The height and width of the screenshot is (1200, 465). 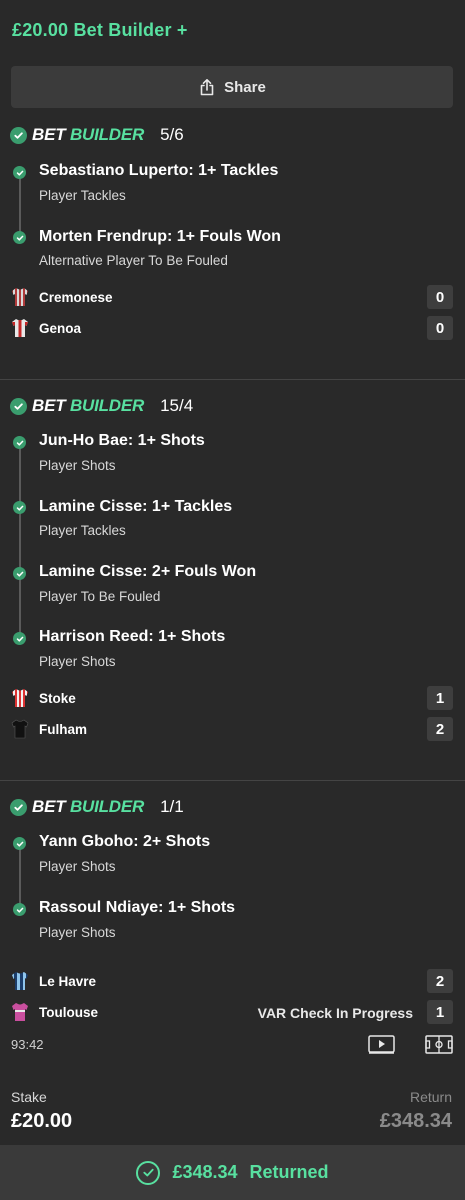 I want to click on return-label: Return, so click(x=430, y=1097).